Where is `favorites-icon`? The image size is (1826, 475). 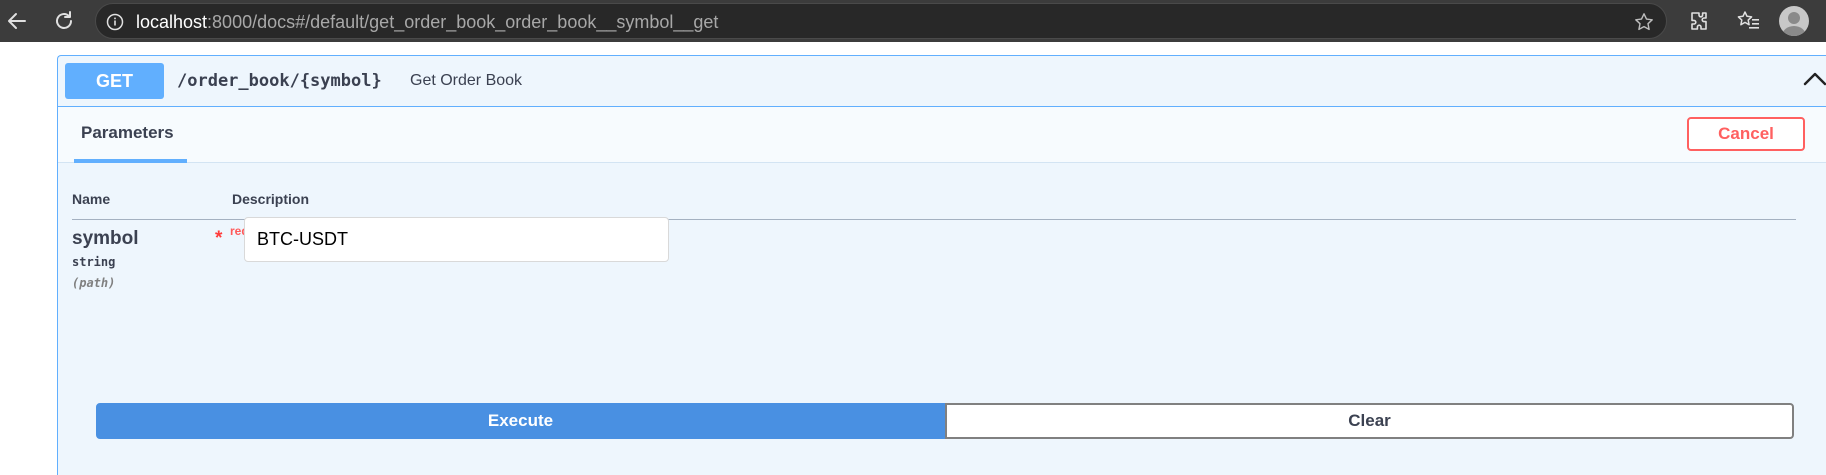
favorites-icon is located at coordinates (1749, 21).